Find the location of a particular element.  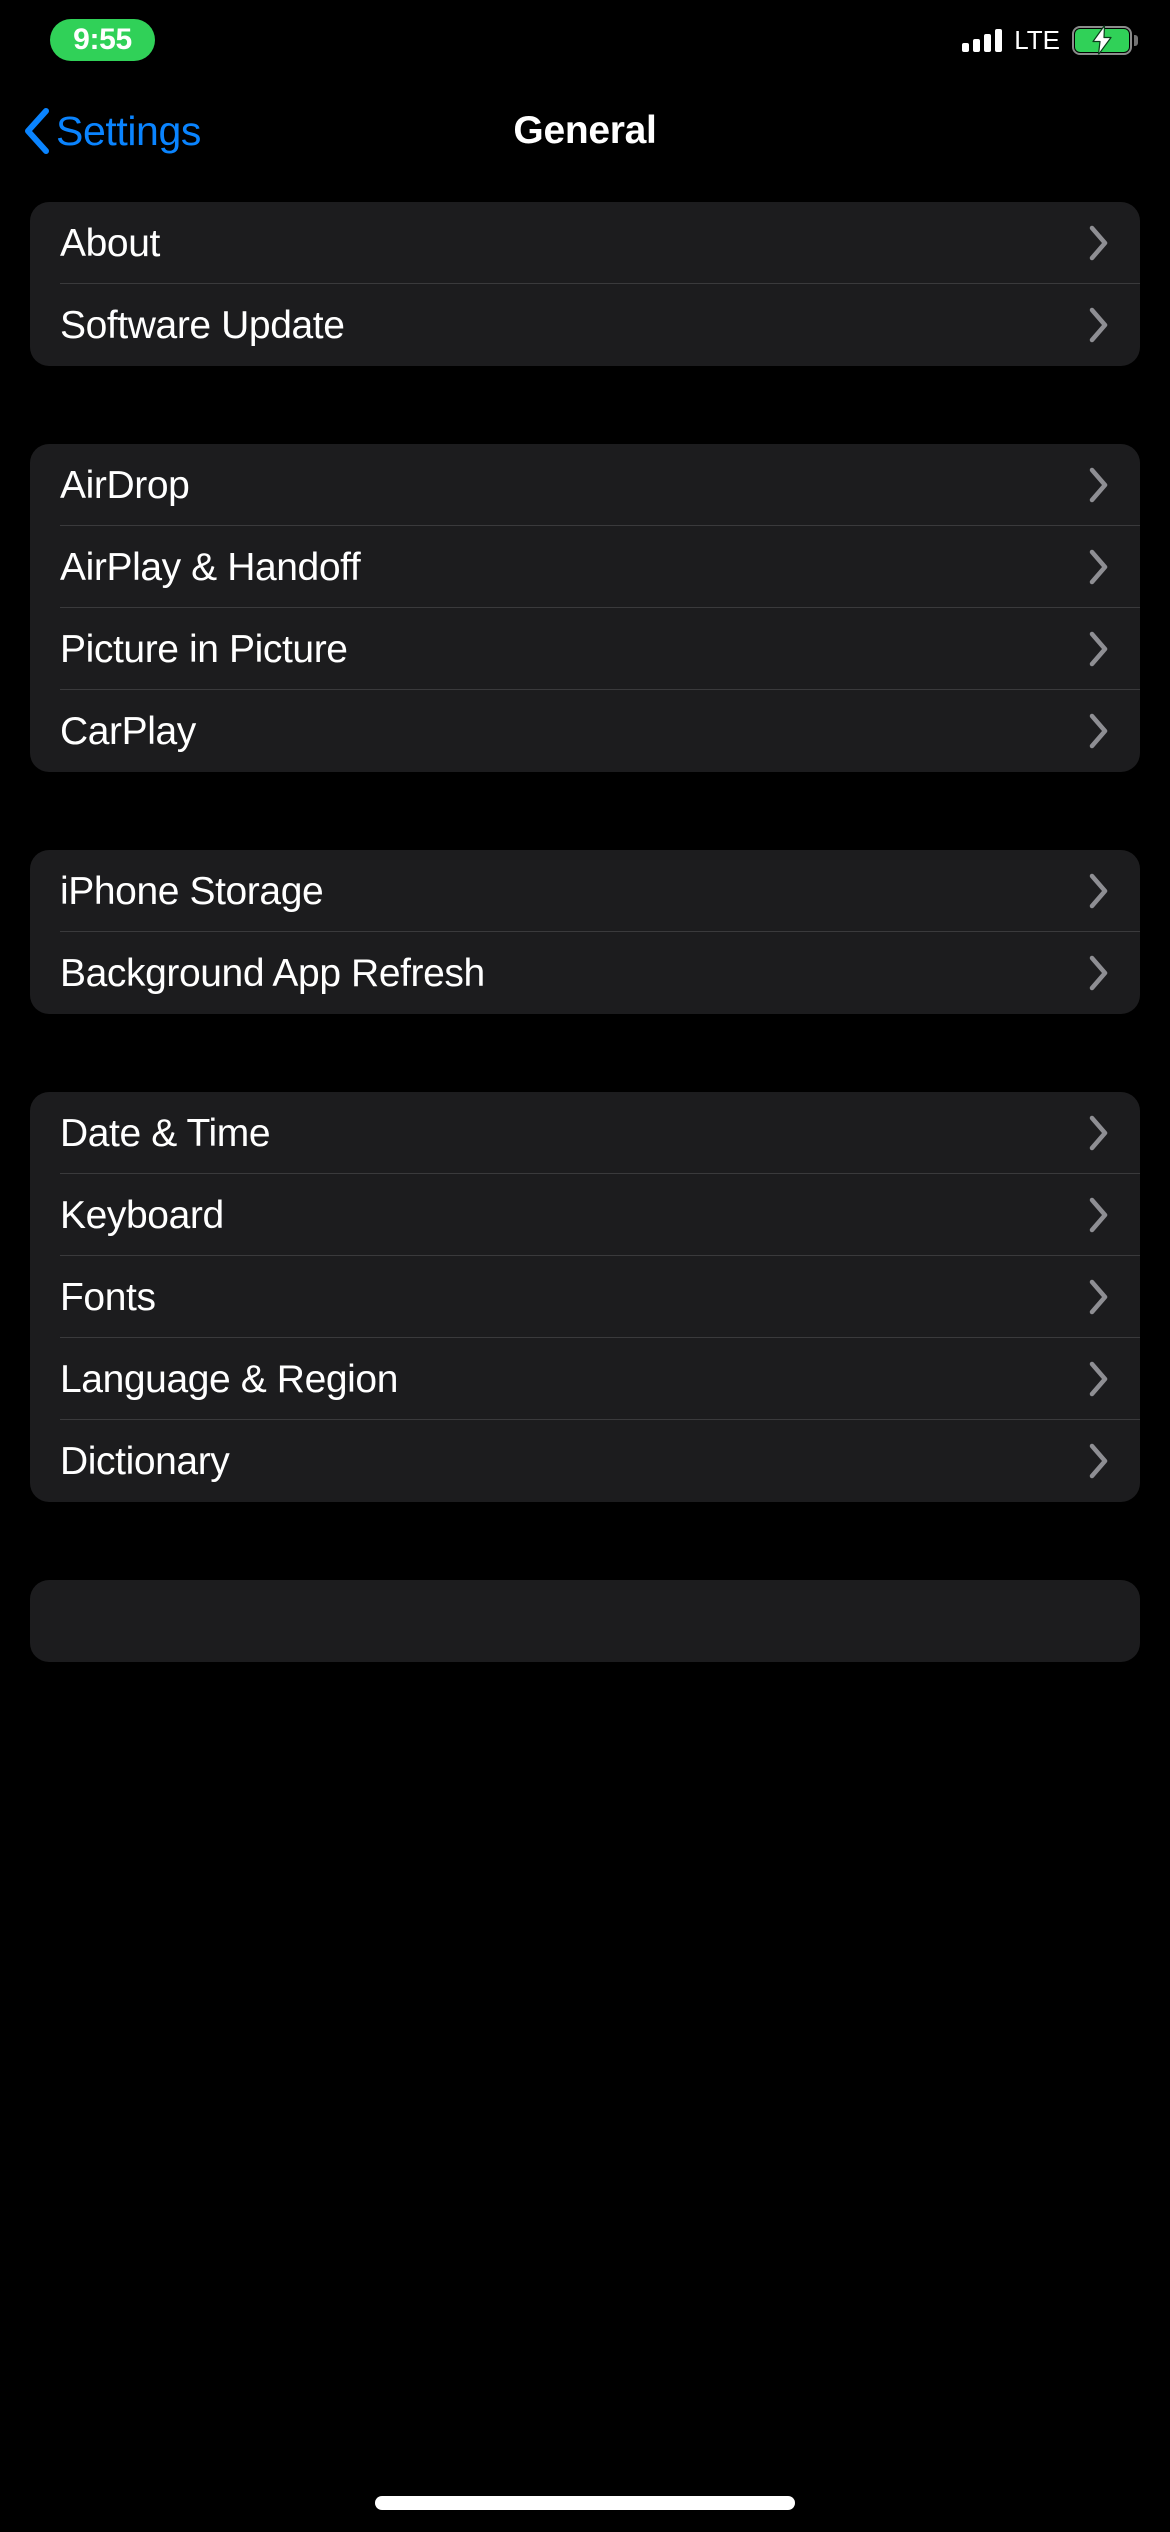

settings-group: iPhone Storage Background App Refresh is located at coordinates (585, 932).